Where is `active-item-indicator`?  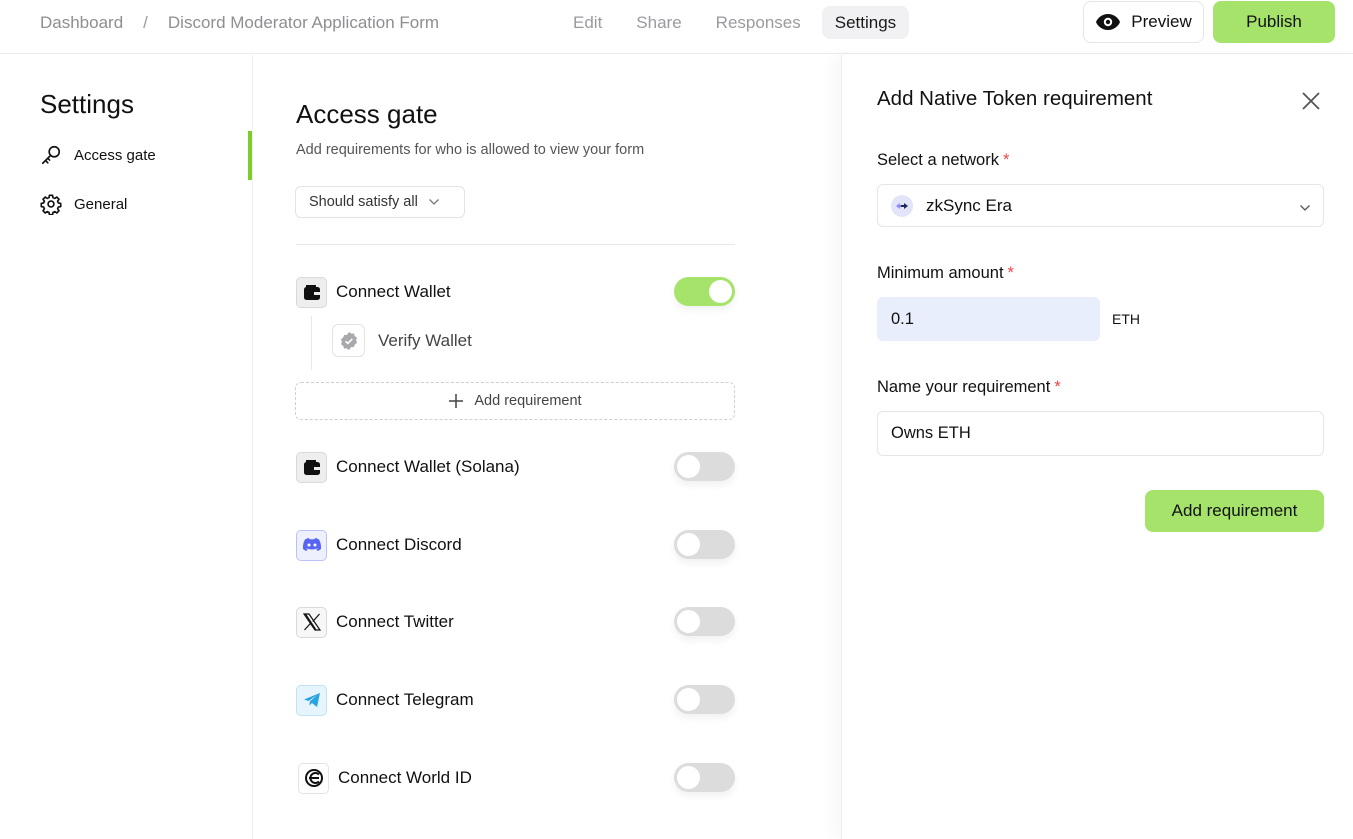
active-item-indicator is located at coordinates (250, 155).